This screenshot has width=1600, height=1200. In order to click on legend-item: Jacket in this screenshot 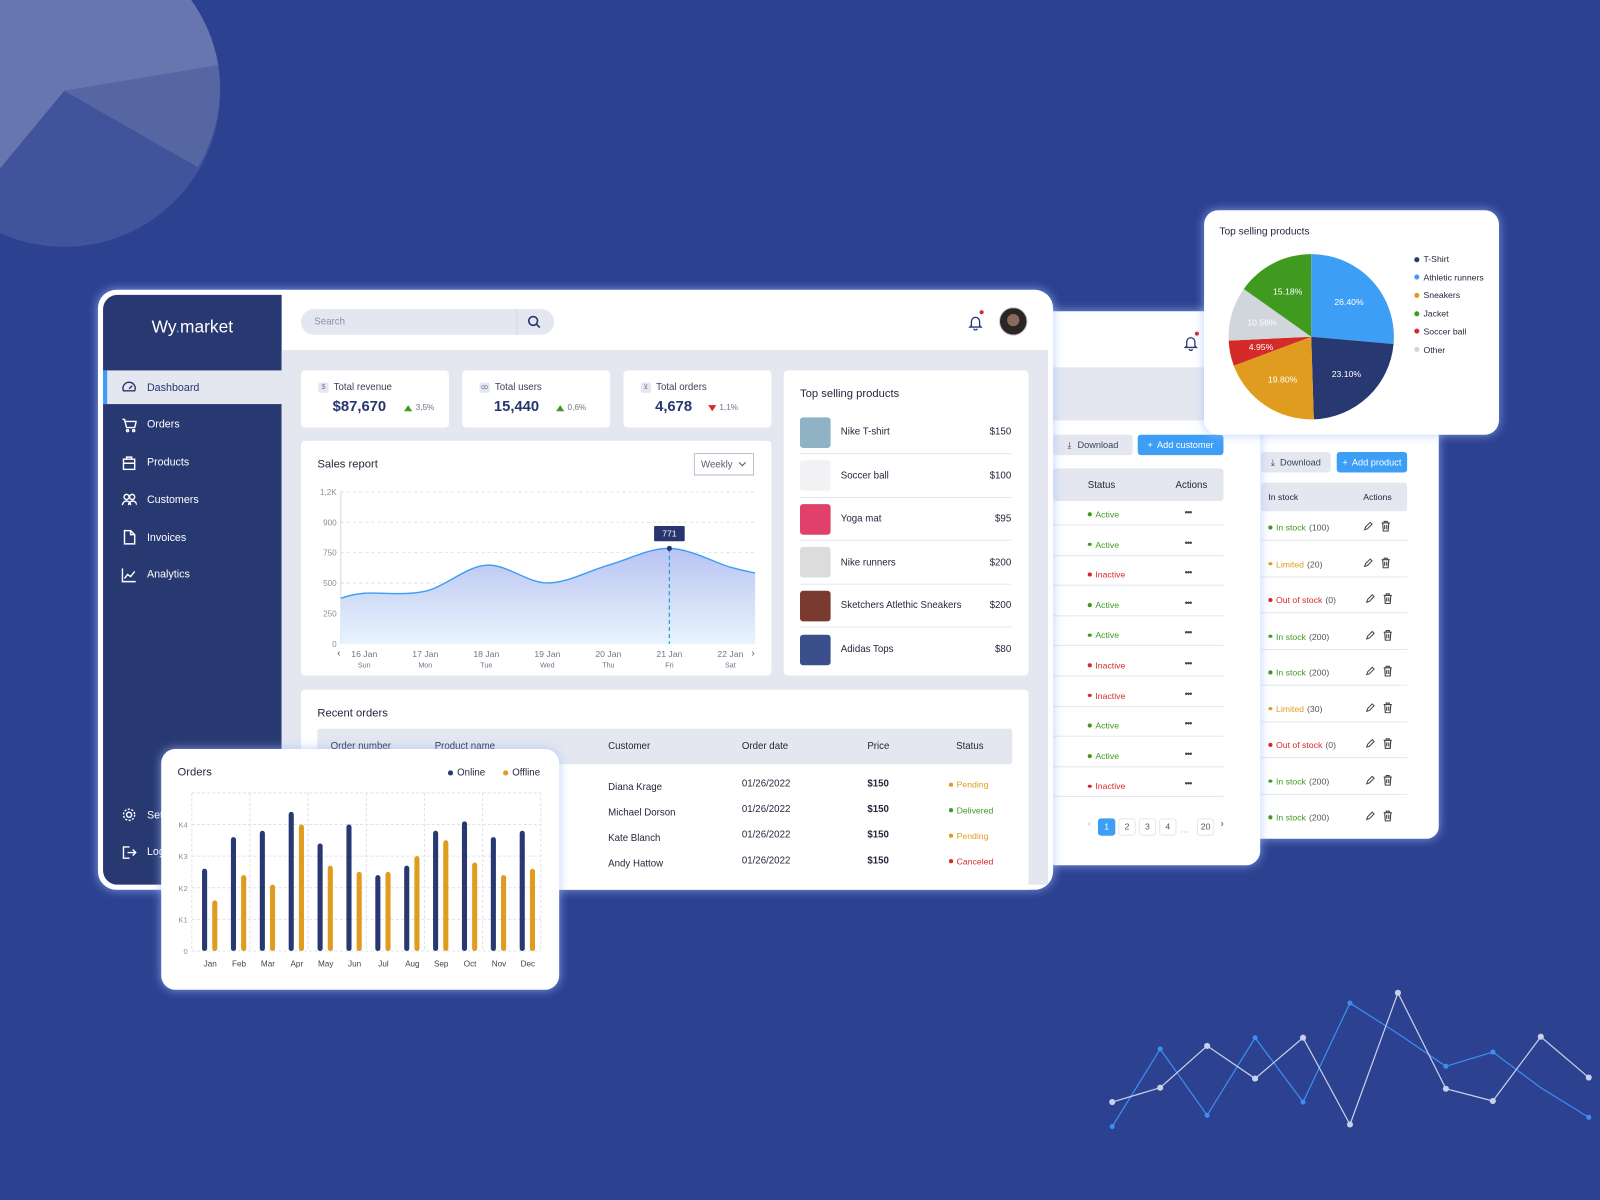, I will do `click(1431, 313)`.